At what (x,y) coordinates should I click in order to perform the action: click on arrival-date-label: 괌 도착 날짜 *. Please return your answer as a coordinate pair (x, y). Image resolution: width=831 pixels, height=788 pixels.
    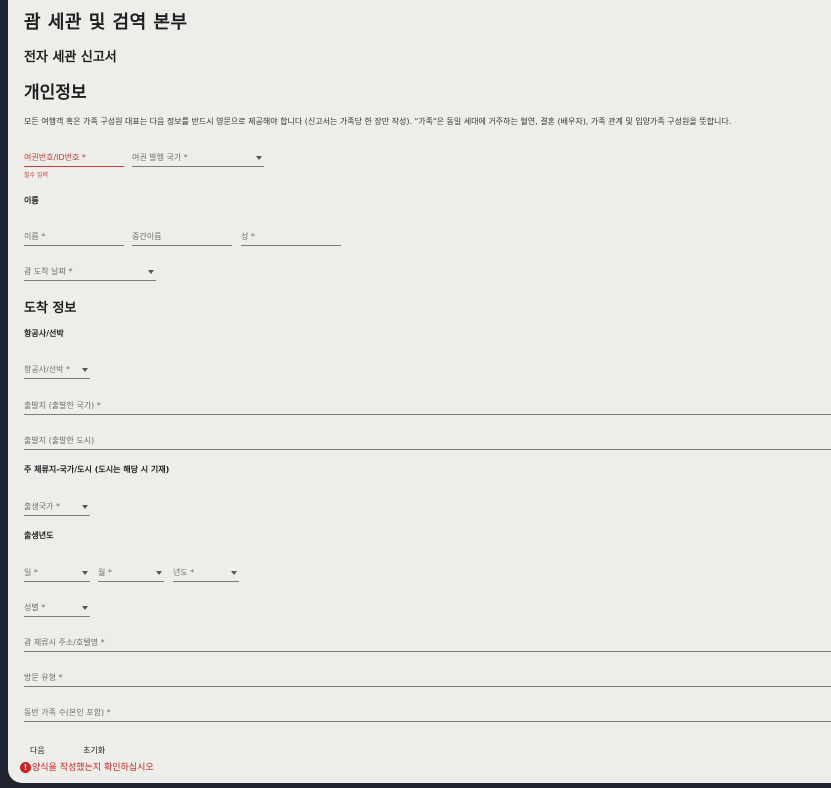
    Looking at the image, I should click on (48, 271).